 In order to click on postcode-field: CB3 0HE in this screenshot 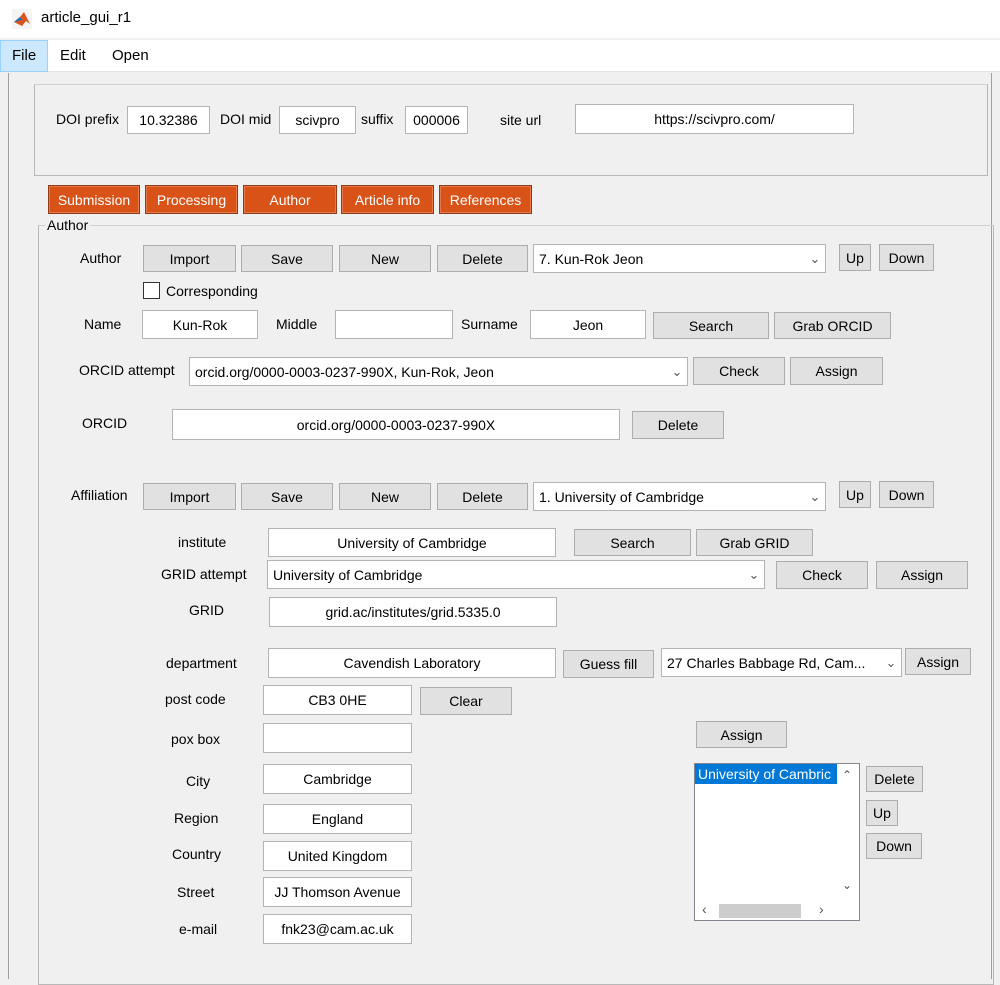, I will do `click(337, 700)`.